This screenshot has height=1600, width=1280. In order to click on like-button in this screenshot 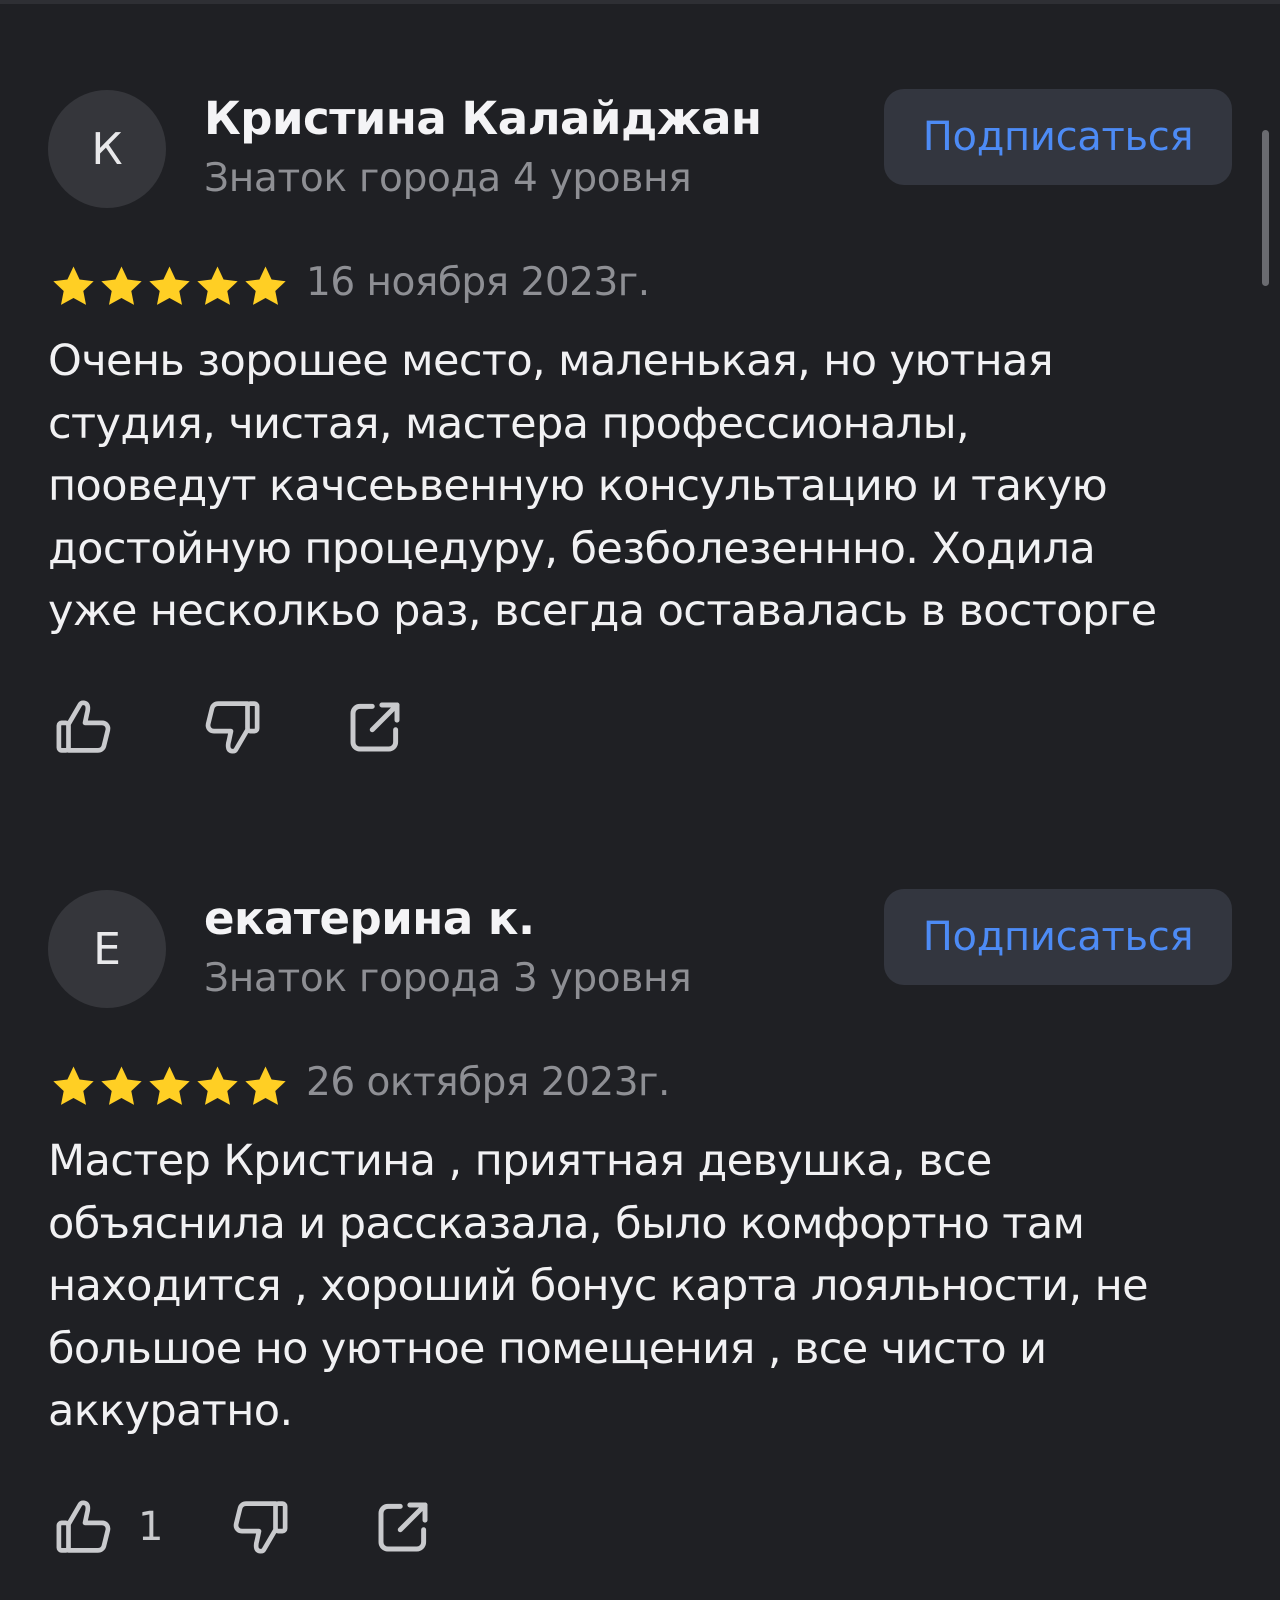, I will do `click(85, 727)`.